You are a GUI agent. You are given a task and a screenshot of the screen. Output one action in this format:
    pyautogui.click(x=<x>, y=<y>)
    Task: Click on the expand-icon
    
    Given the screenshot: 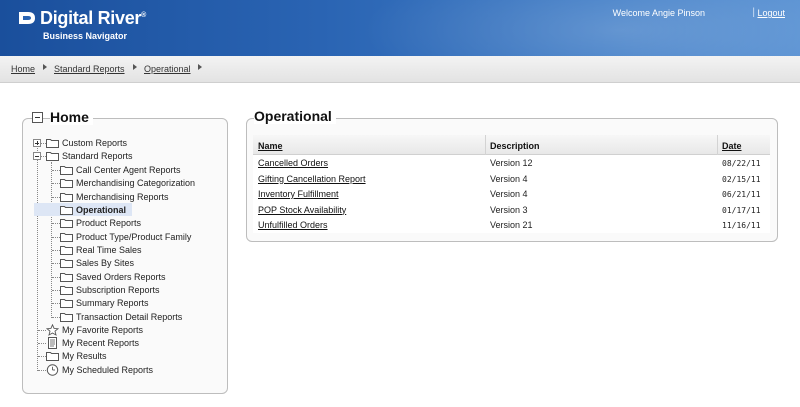 What is the action you would take?
    pyautogui.click(x=37, y=143)
    